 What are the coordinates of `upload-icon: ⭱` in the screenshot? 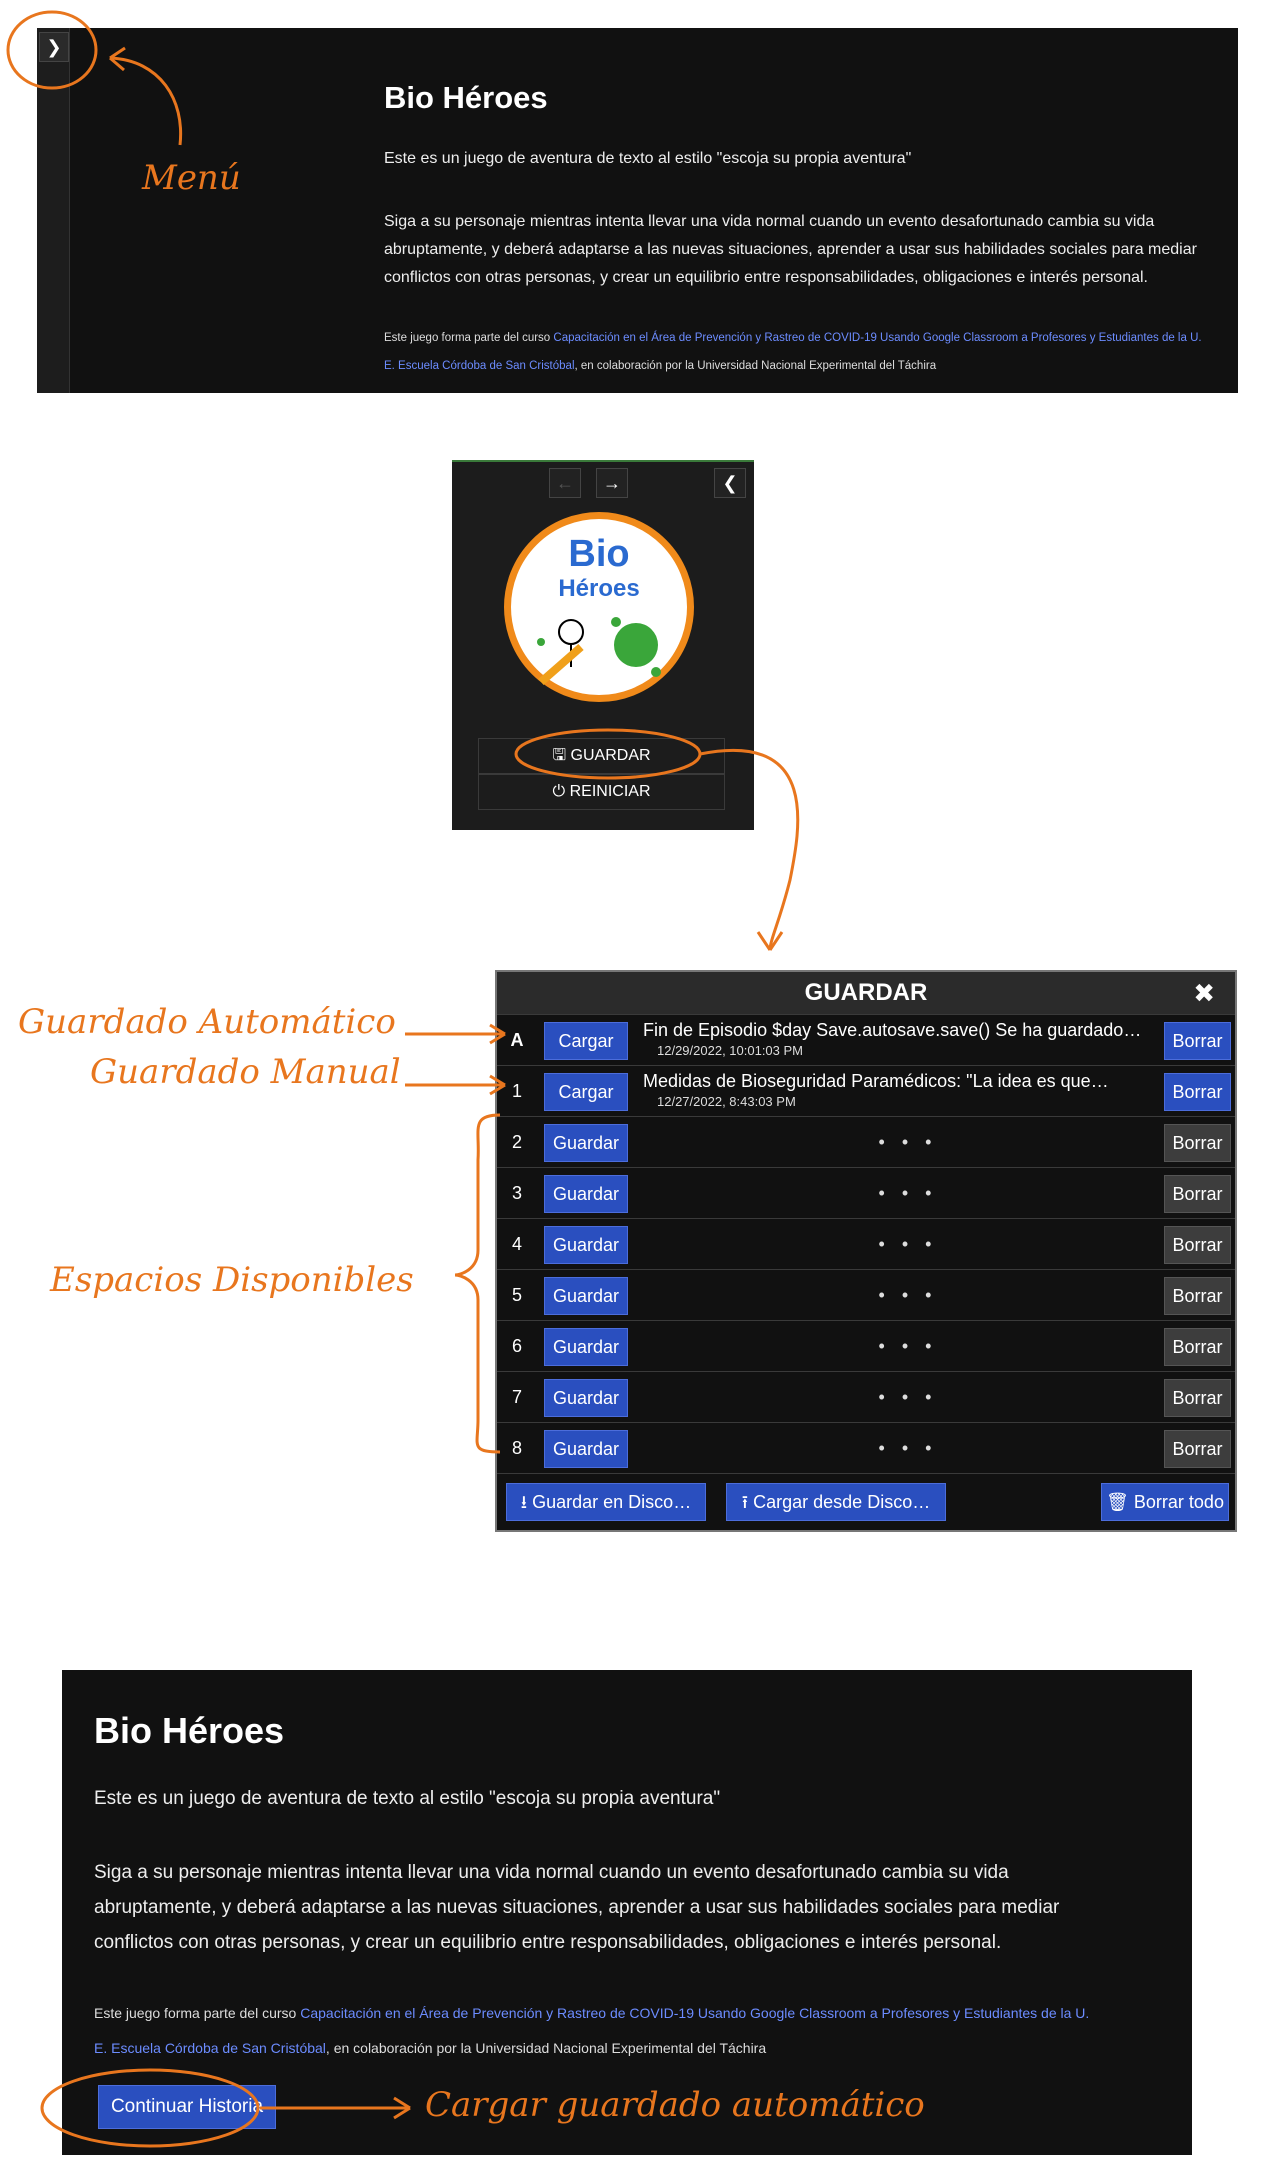 It's located at (745, 1502).